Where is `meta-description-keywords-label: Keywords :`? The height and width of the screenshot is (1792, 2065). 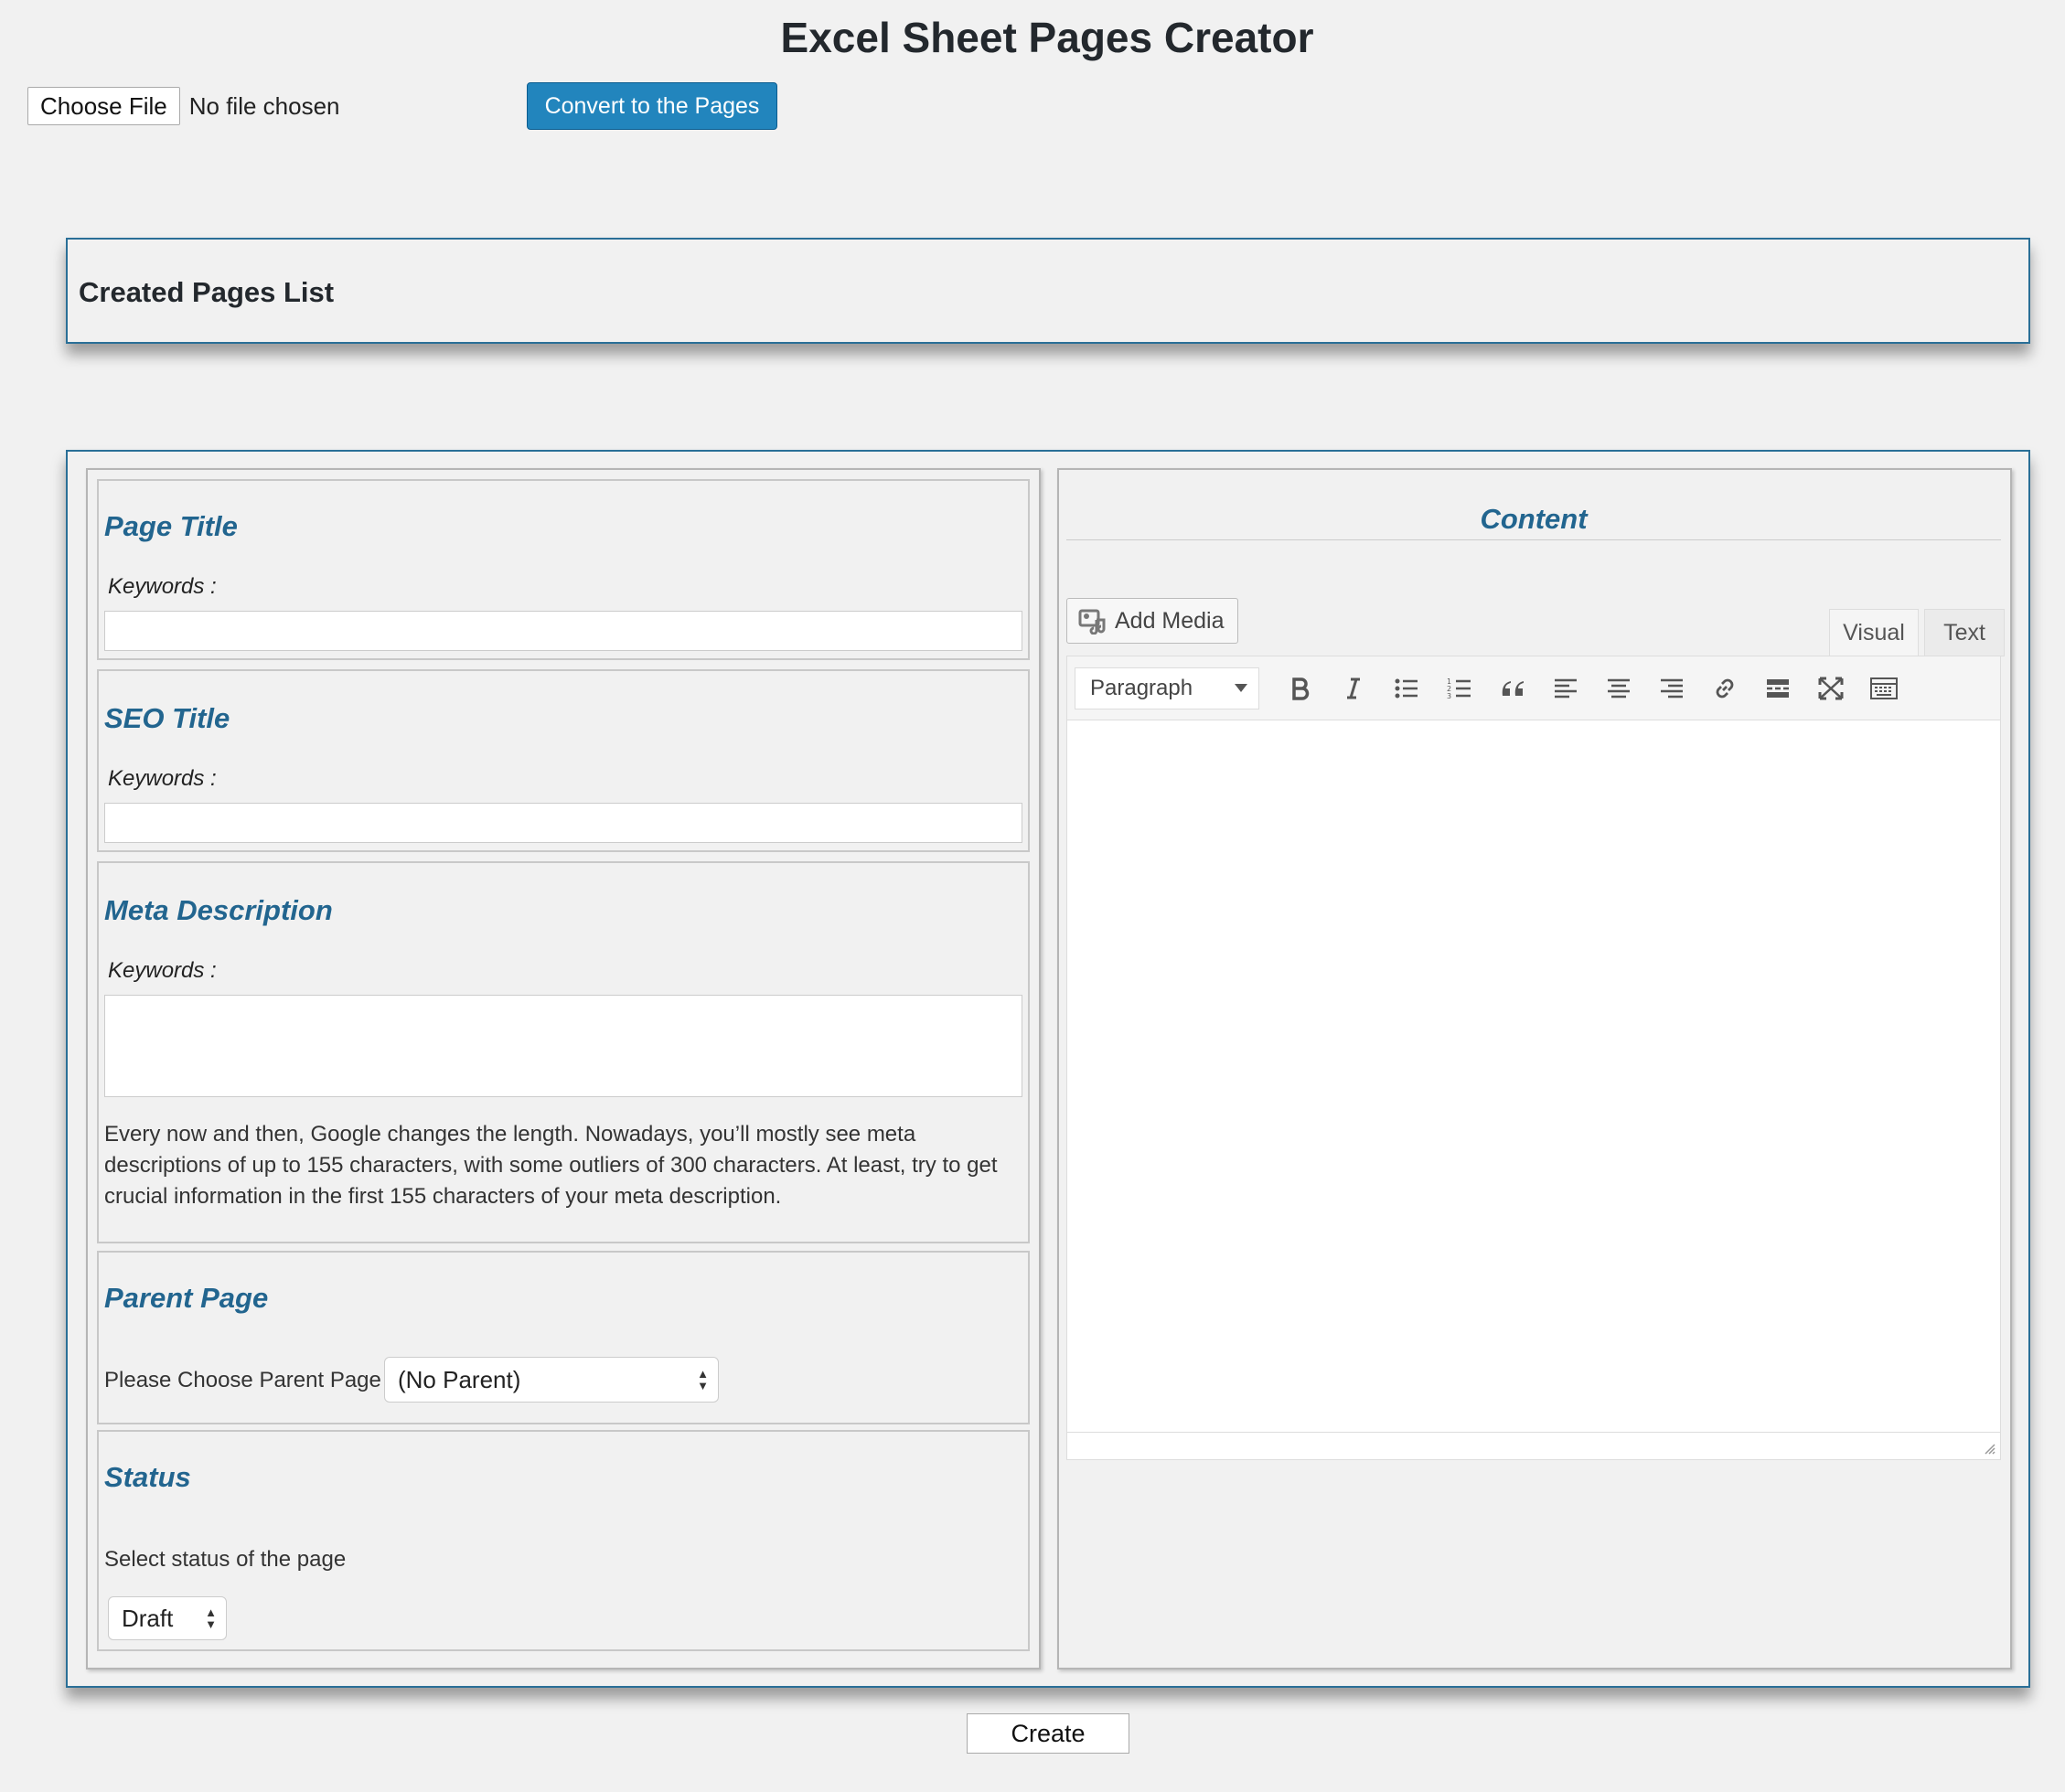
meta-description-keywords-label: Keywords : is located at coordinates (162, 970).